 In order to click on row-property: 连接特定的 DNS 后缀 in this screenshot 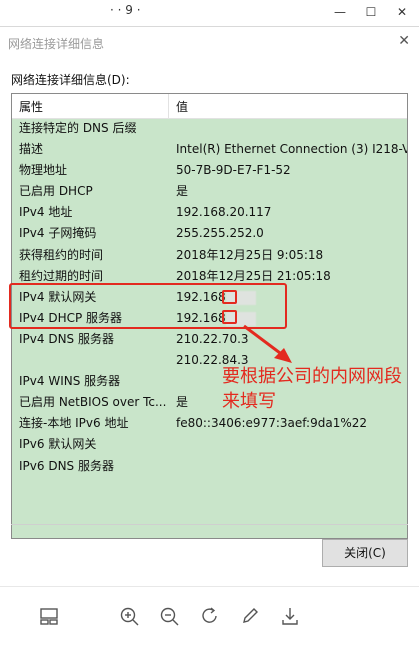, I will do `click(78, 128)`.